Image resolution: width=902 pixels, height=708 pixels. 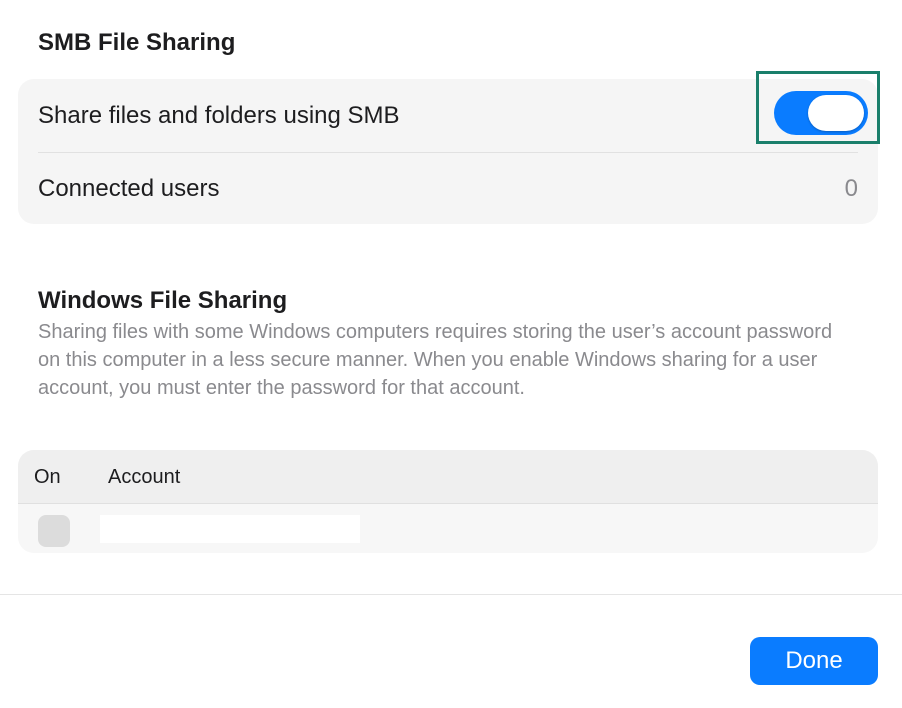 What do you see at coordinates (144, 477) in the screenshot?
I see `column-header-account: Account` at bounding box center [144, 477].